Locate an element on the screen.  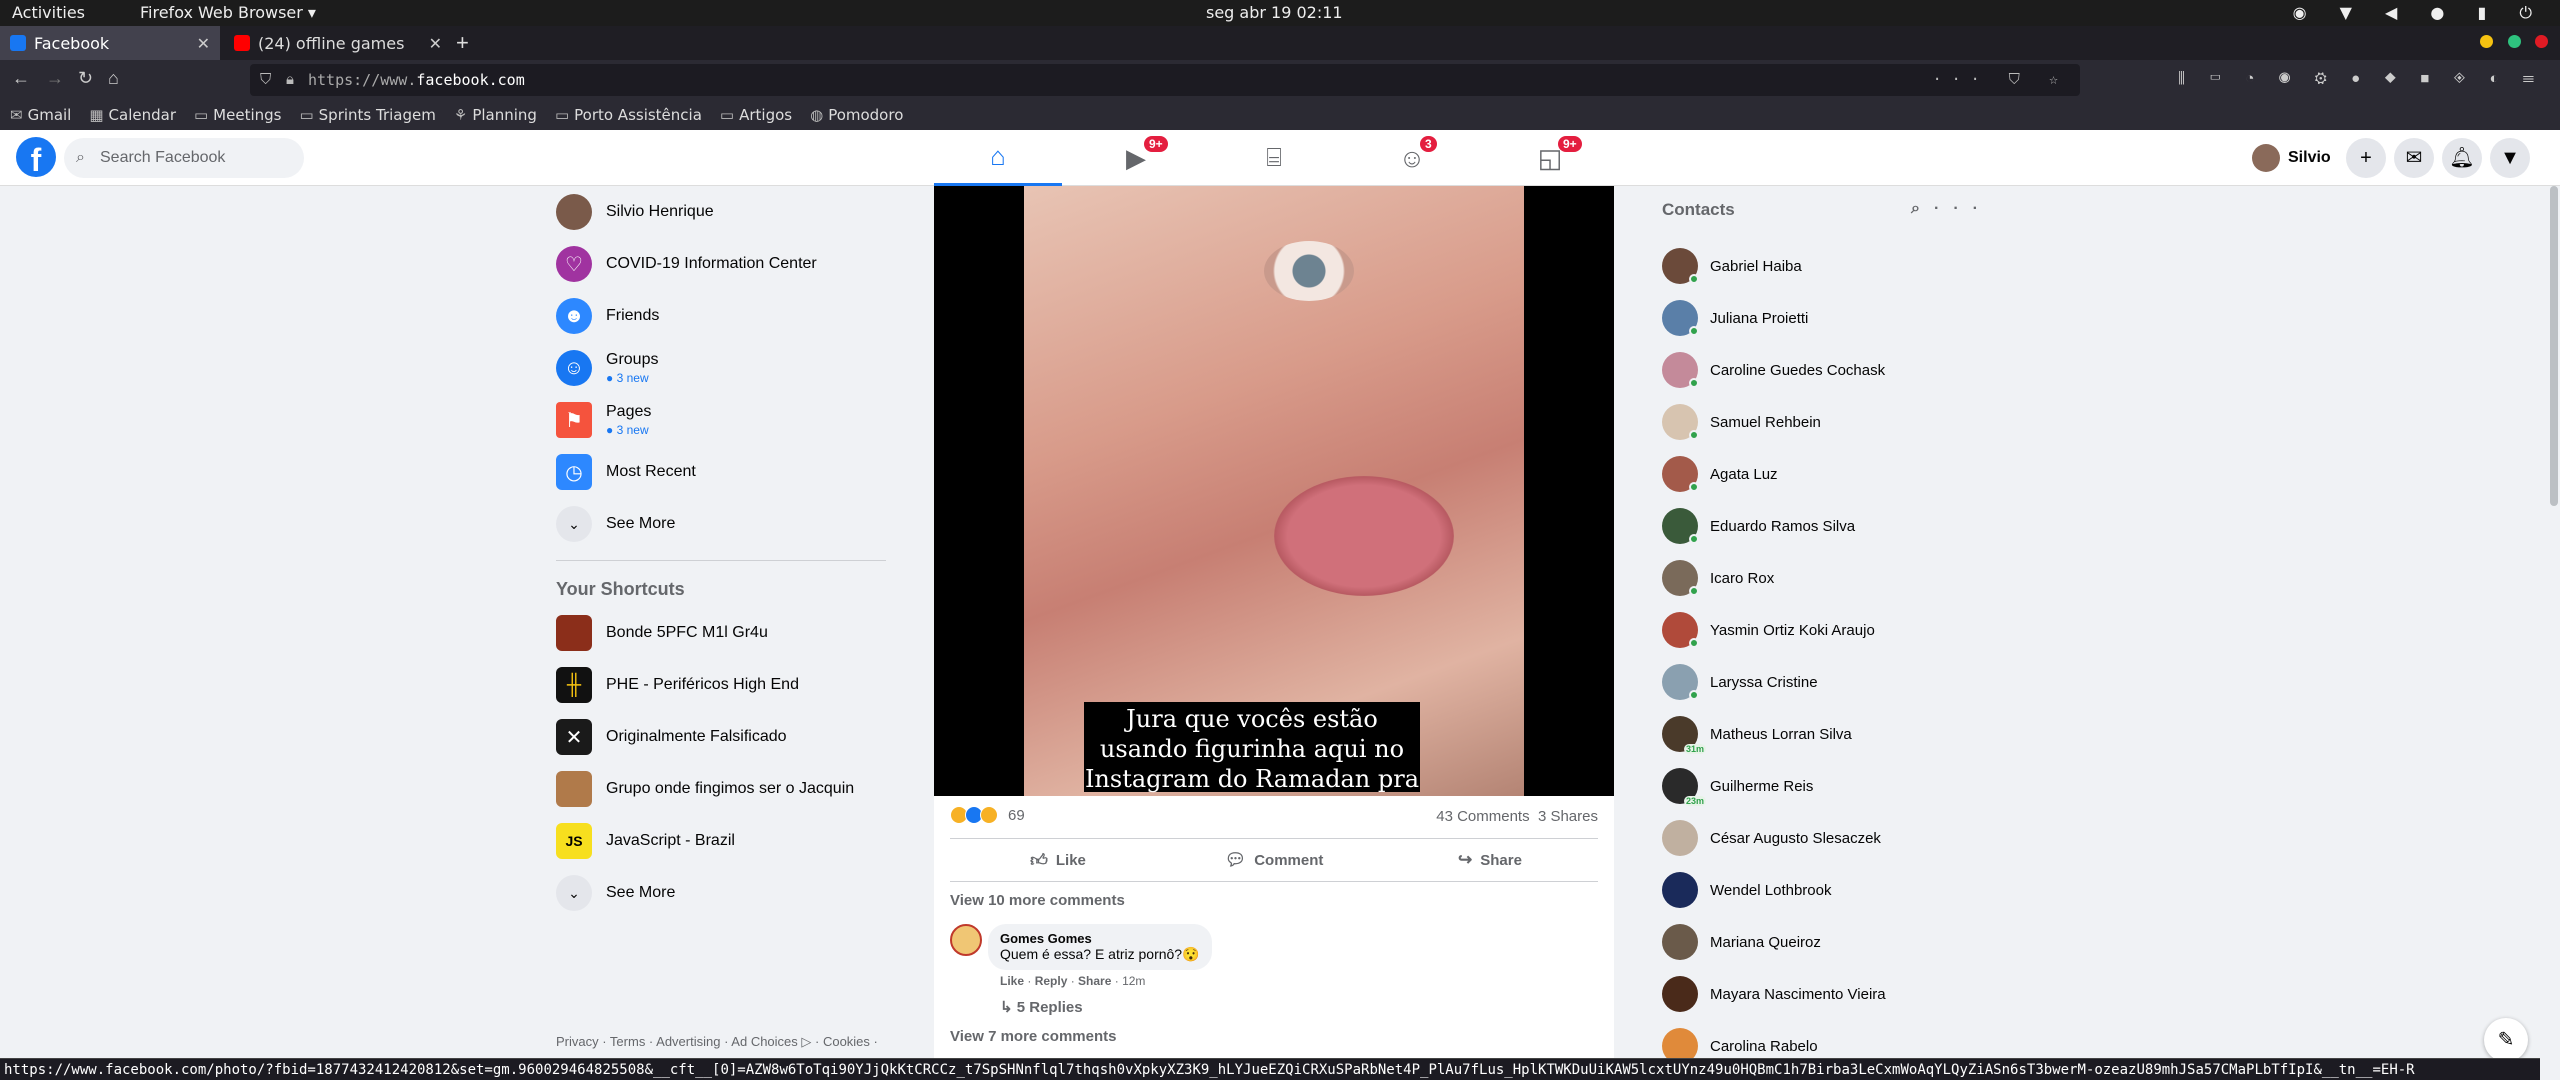
sidebar-item-friends: ☻ Friends is located at coordinates (726, 316).